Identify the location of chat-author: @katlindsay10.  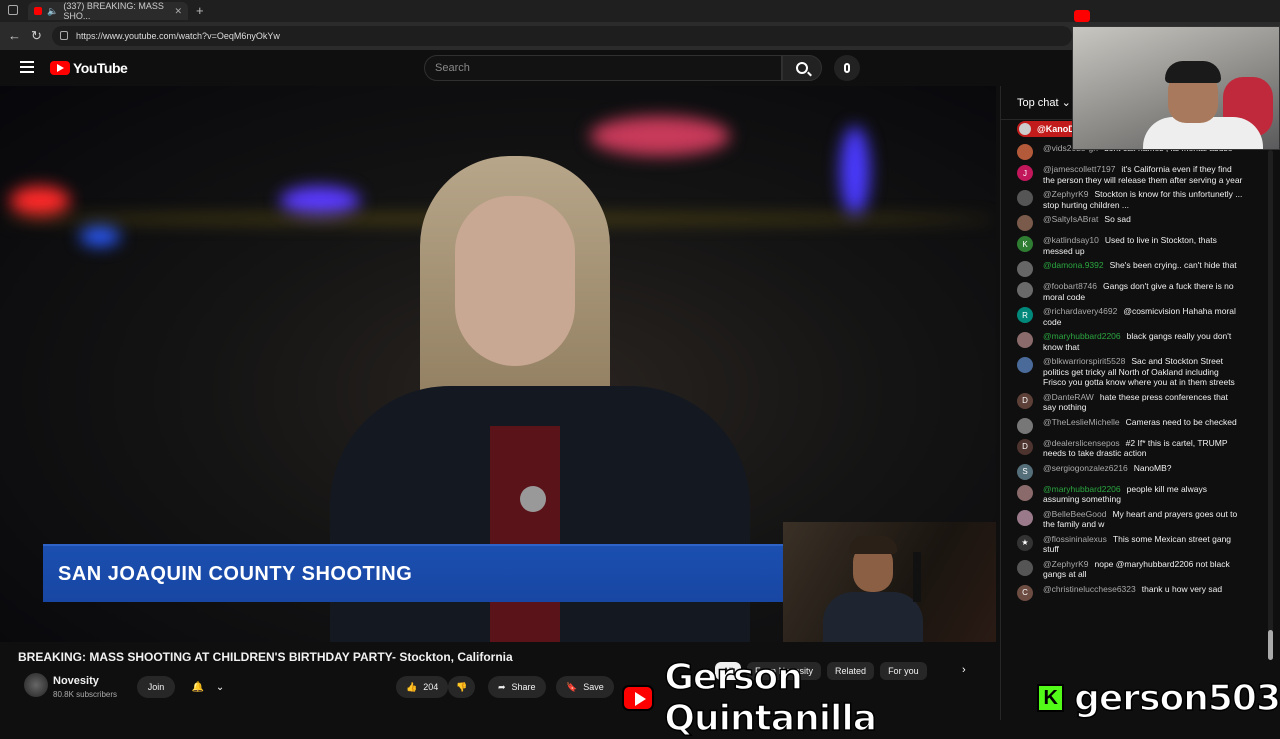
(1071, 240).